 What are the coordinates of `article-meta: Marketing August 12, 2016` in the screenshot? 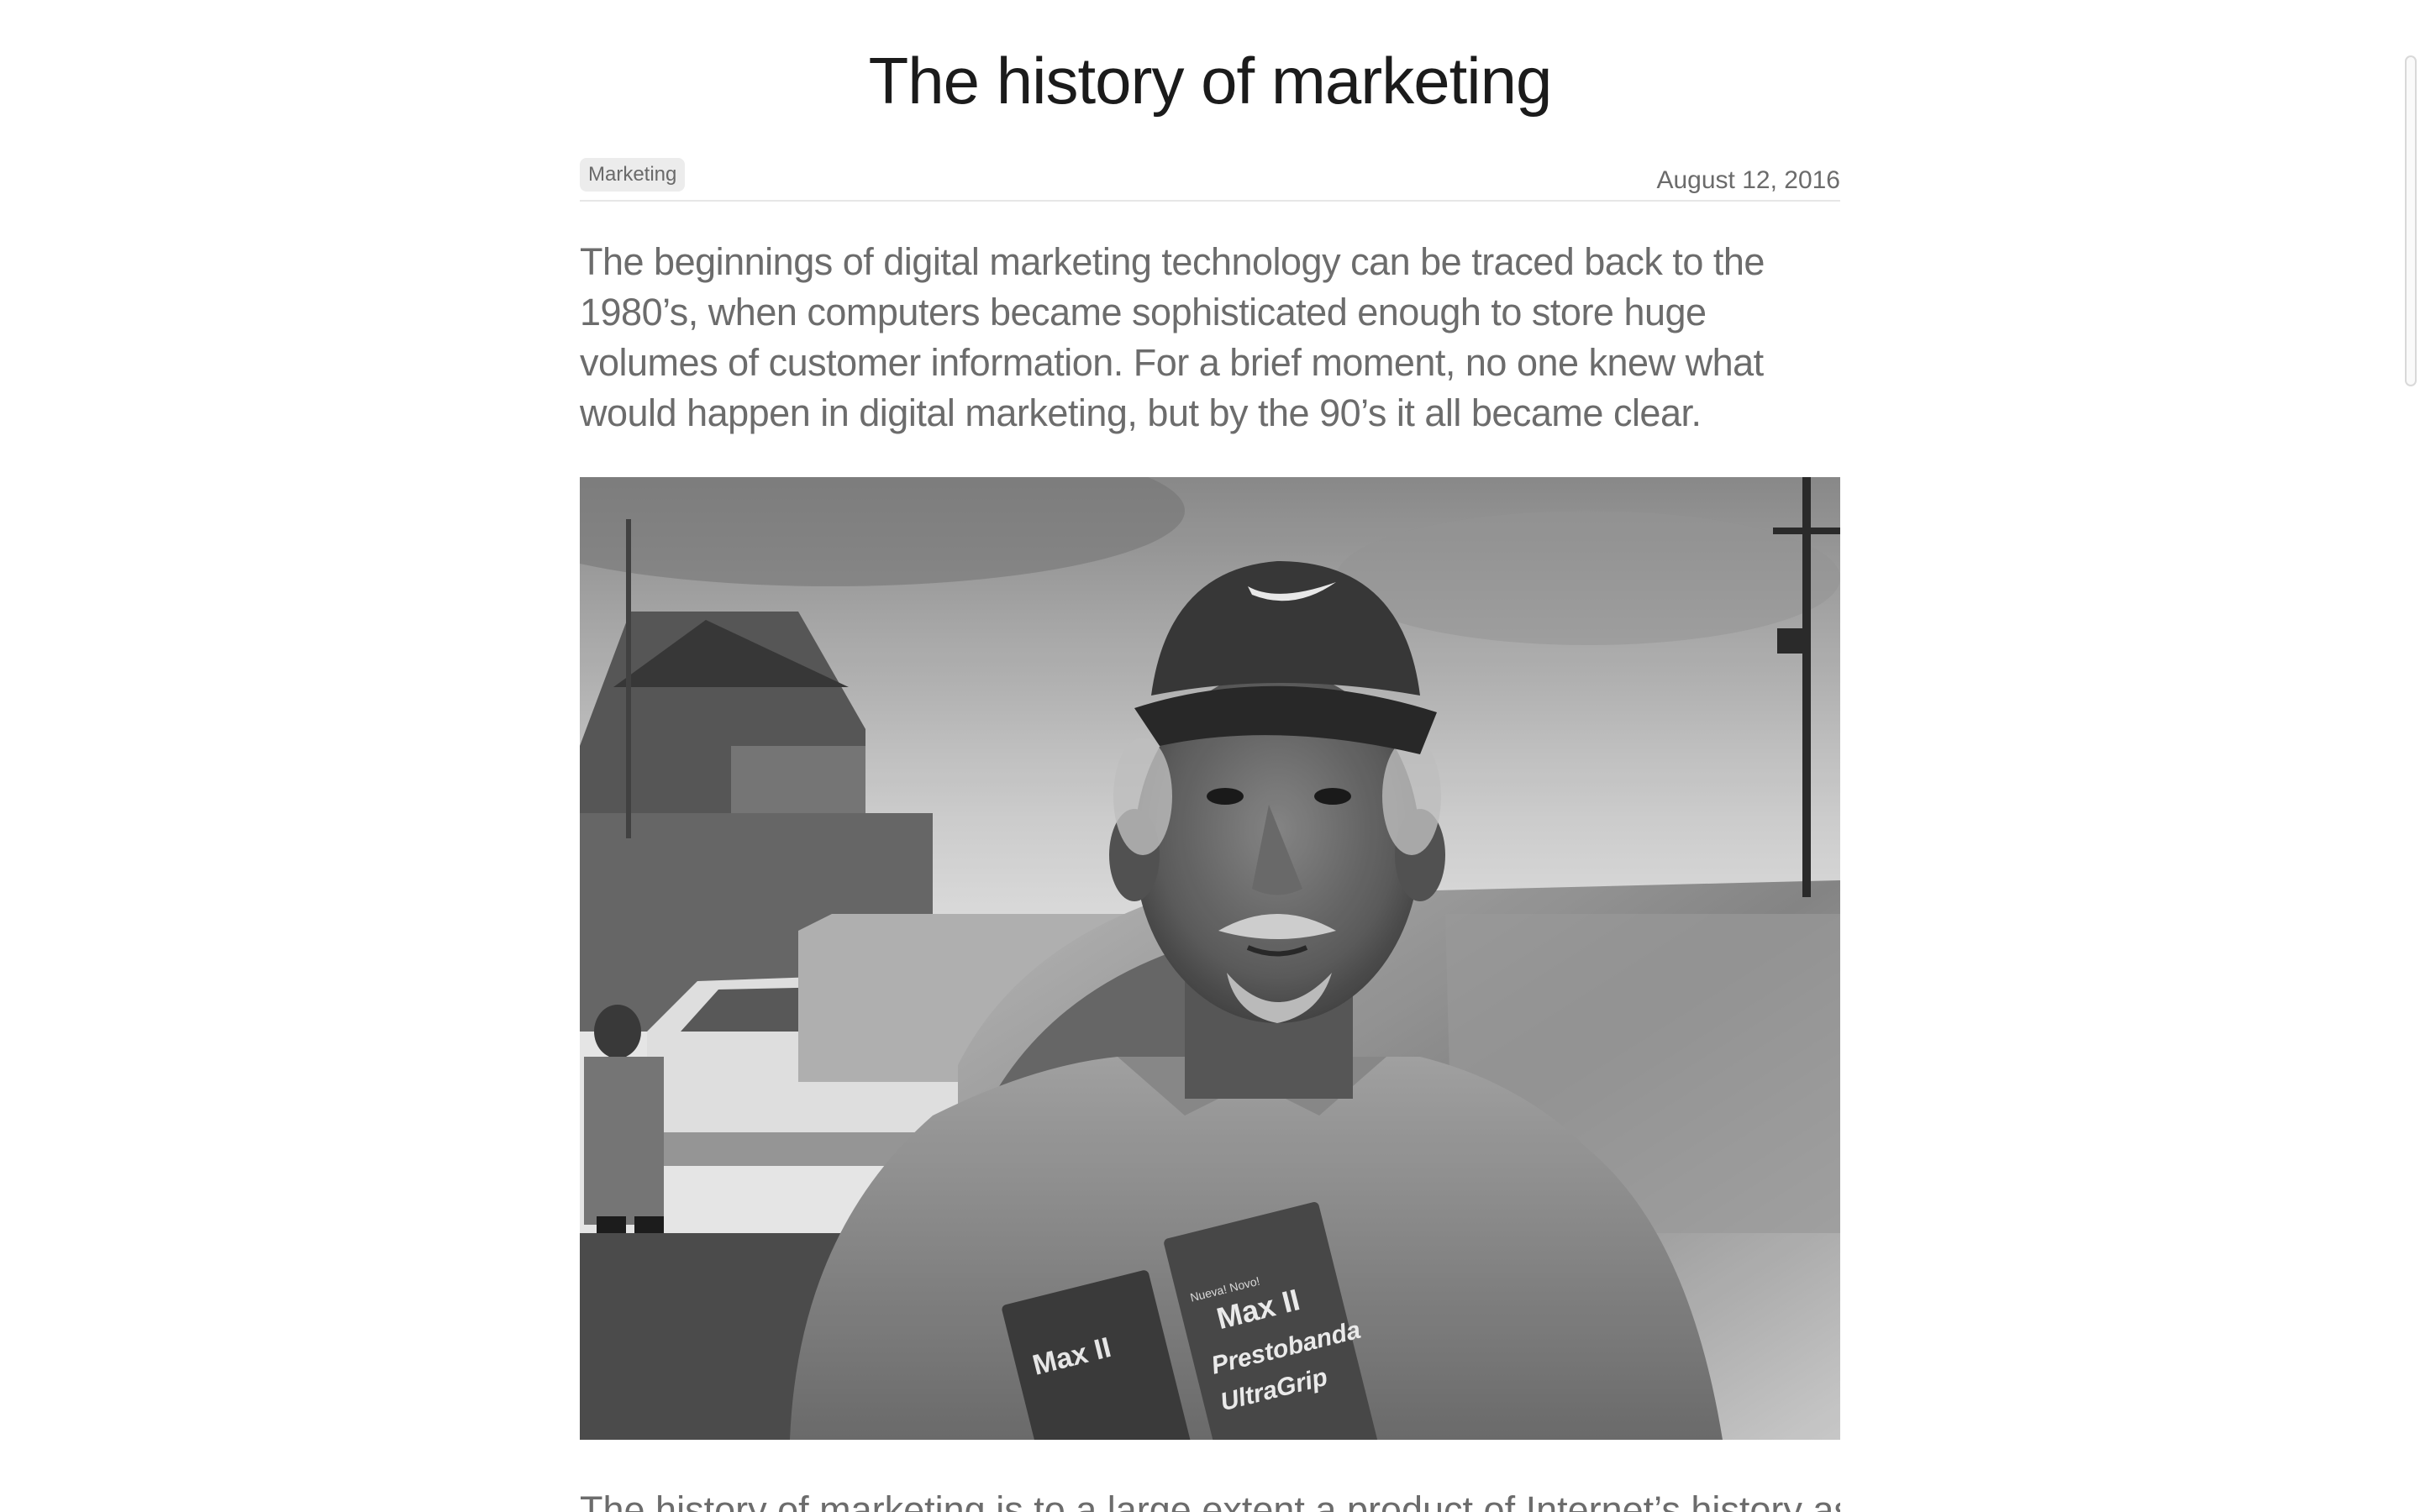 It's located at (1210, 179).